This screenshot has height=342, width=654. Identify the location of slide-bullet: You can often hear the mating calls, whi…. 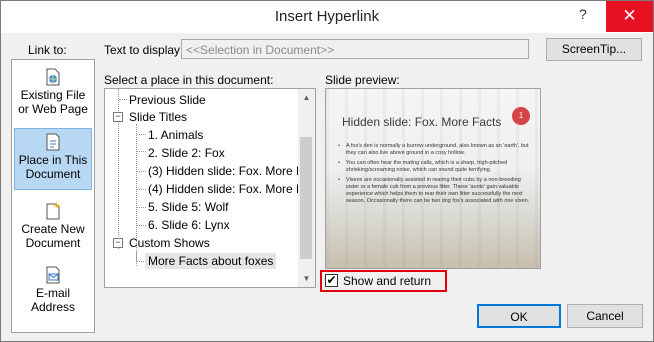
(434, 167).